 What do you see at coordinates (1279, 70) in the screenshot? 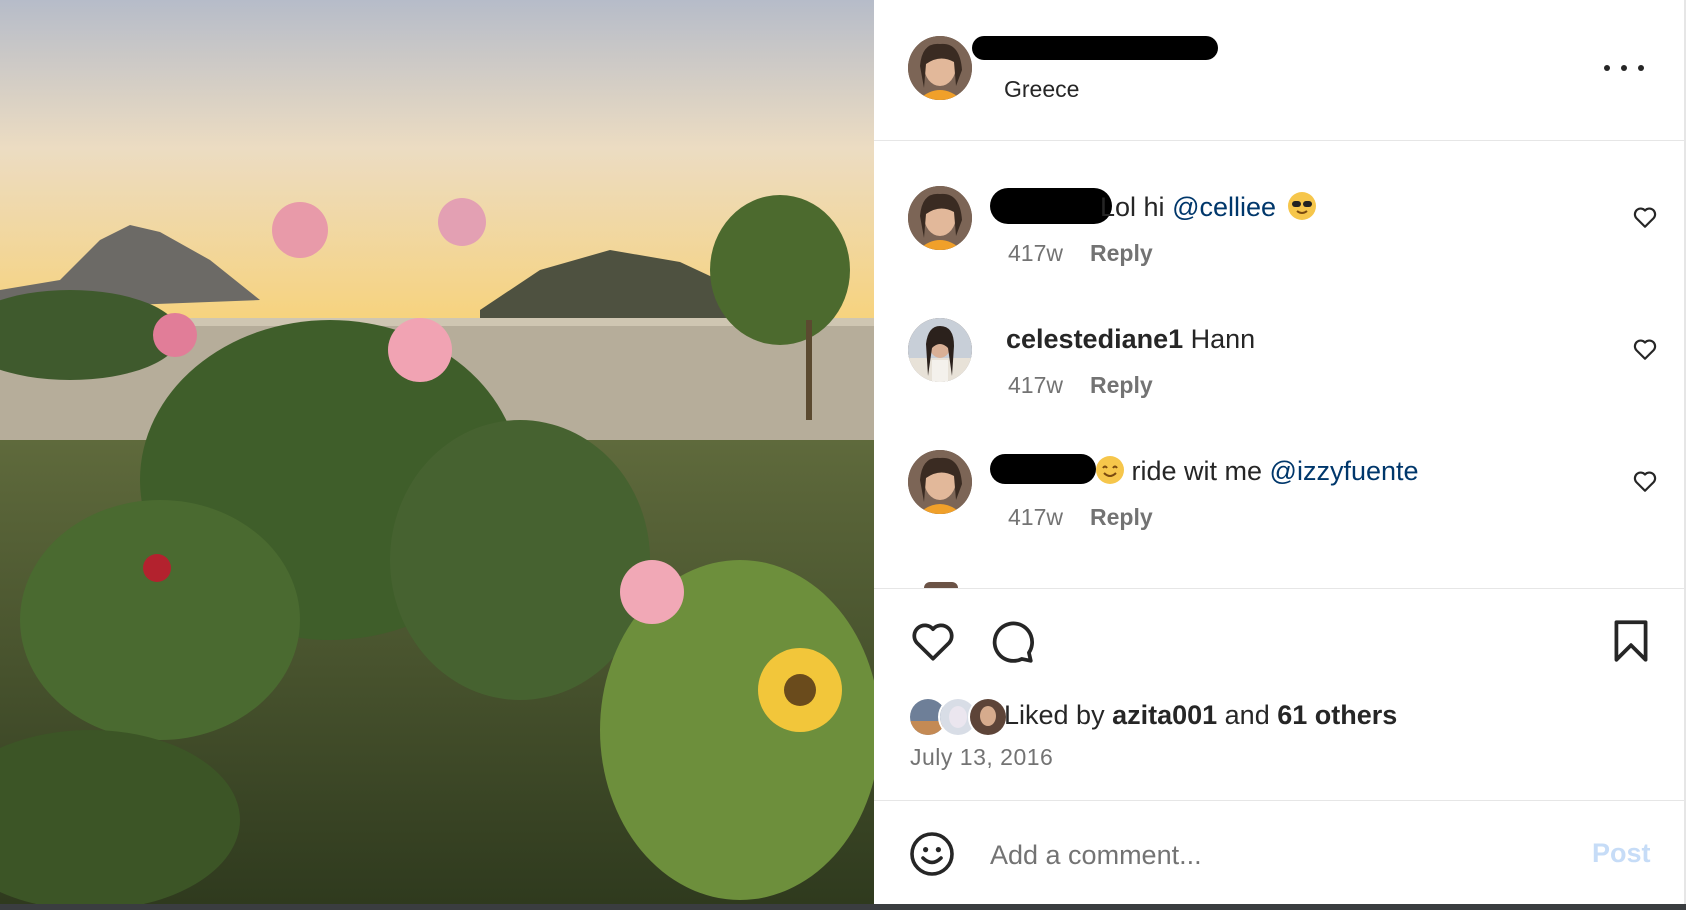
I see `post-header: Greece` at bounding box center [1279, 70].